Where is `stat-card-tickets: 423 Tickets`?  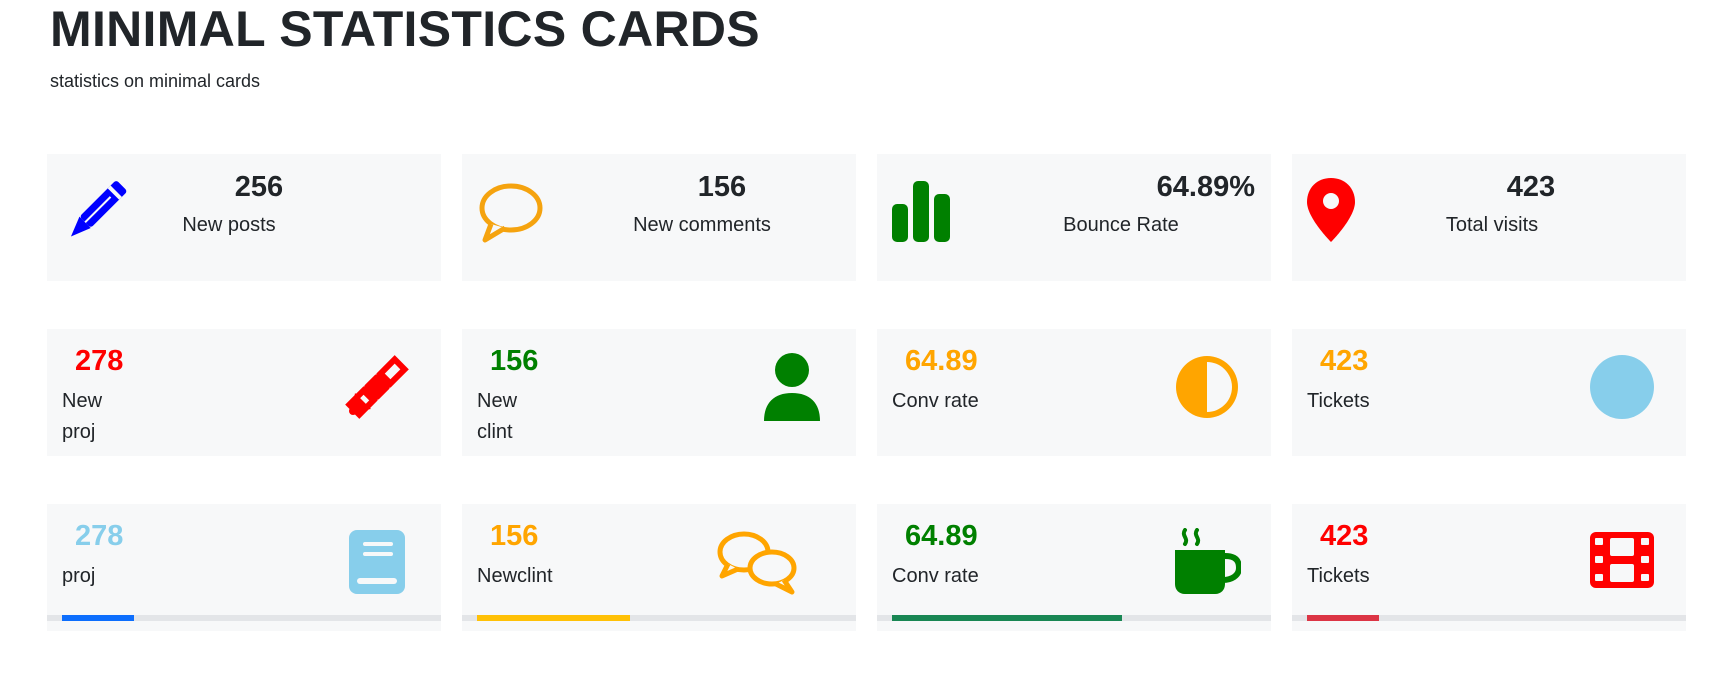
stat-card-tickets: 423 Tickets is located at coordinates (1489, 392).